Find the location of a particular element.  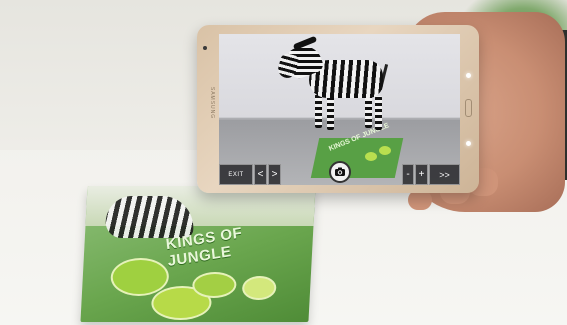

zoom-in-button: + is located at coordinates (421, 174).